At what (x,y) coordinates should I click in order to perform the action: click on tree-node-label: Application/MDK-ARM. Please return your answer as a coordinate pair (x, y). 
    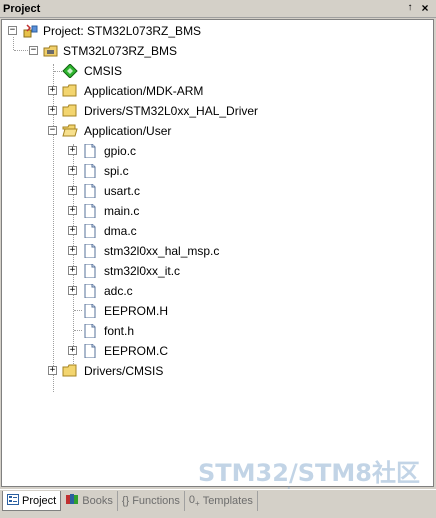
    Looking at the image, I should click on (144, 91).